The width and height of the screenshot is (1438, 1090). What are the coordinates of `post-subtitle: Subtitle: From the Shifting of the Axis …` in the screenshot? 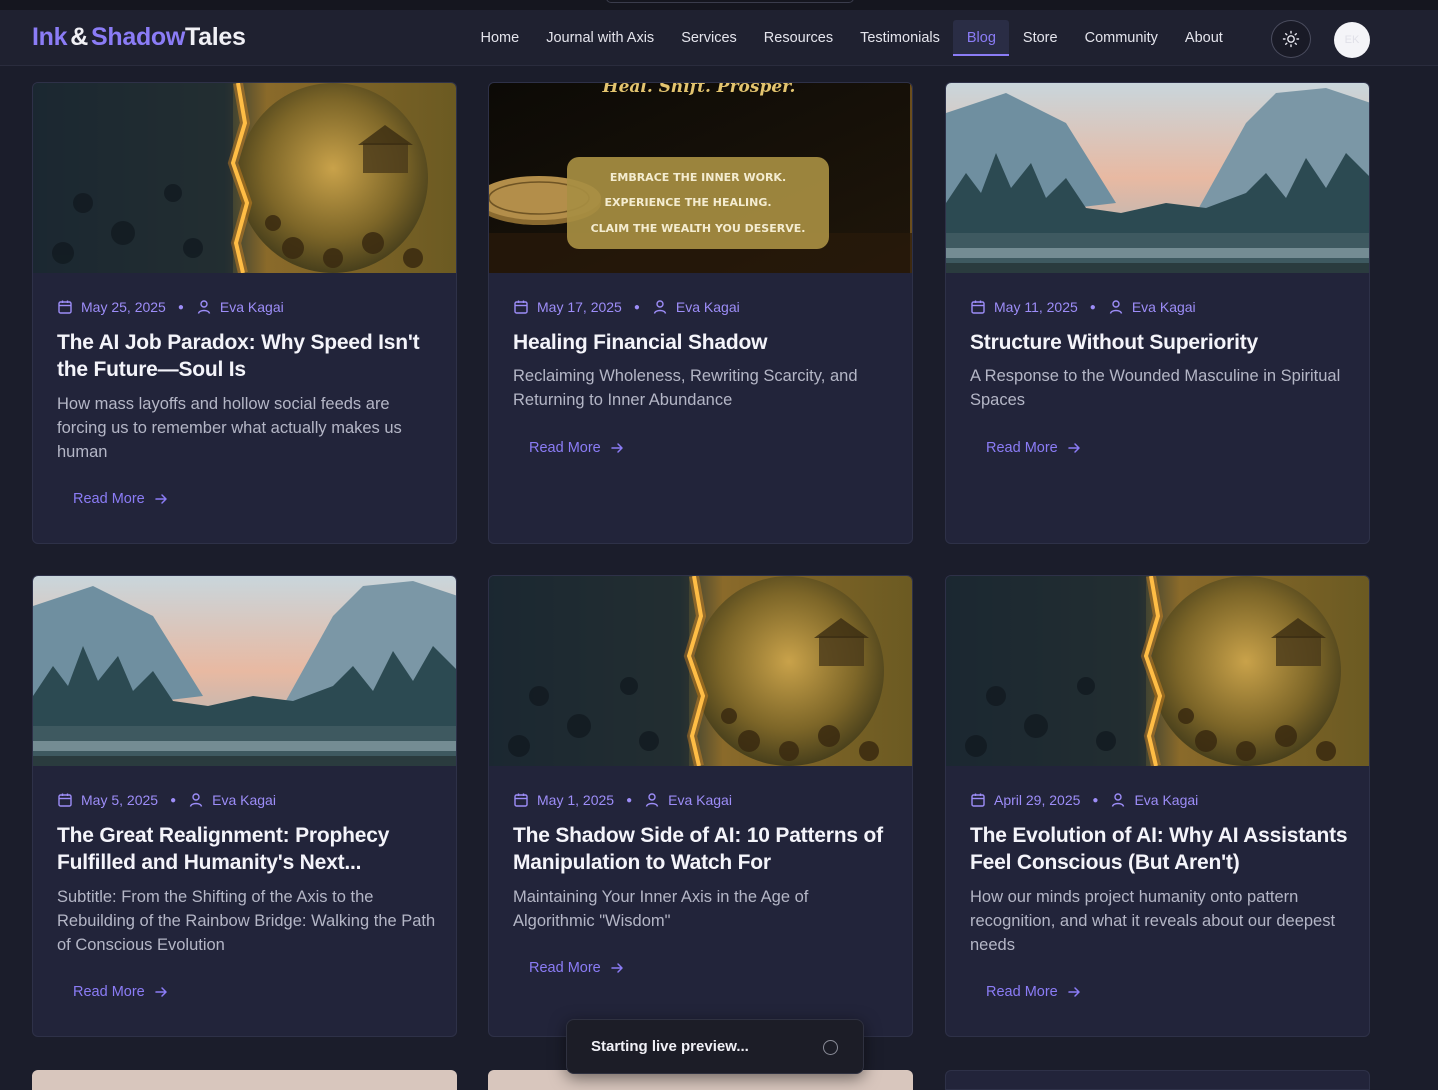 It's located at (246, 921).